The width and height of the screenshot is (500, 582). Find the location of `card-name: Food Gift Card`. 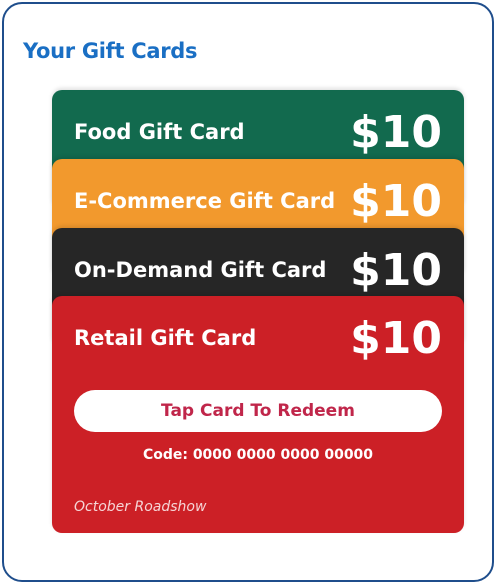

card-name: Food Gift Card is located at coordinates (159, 132).